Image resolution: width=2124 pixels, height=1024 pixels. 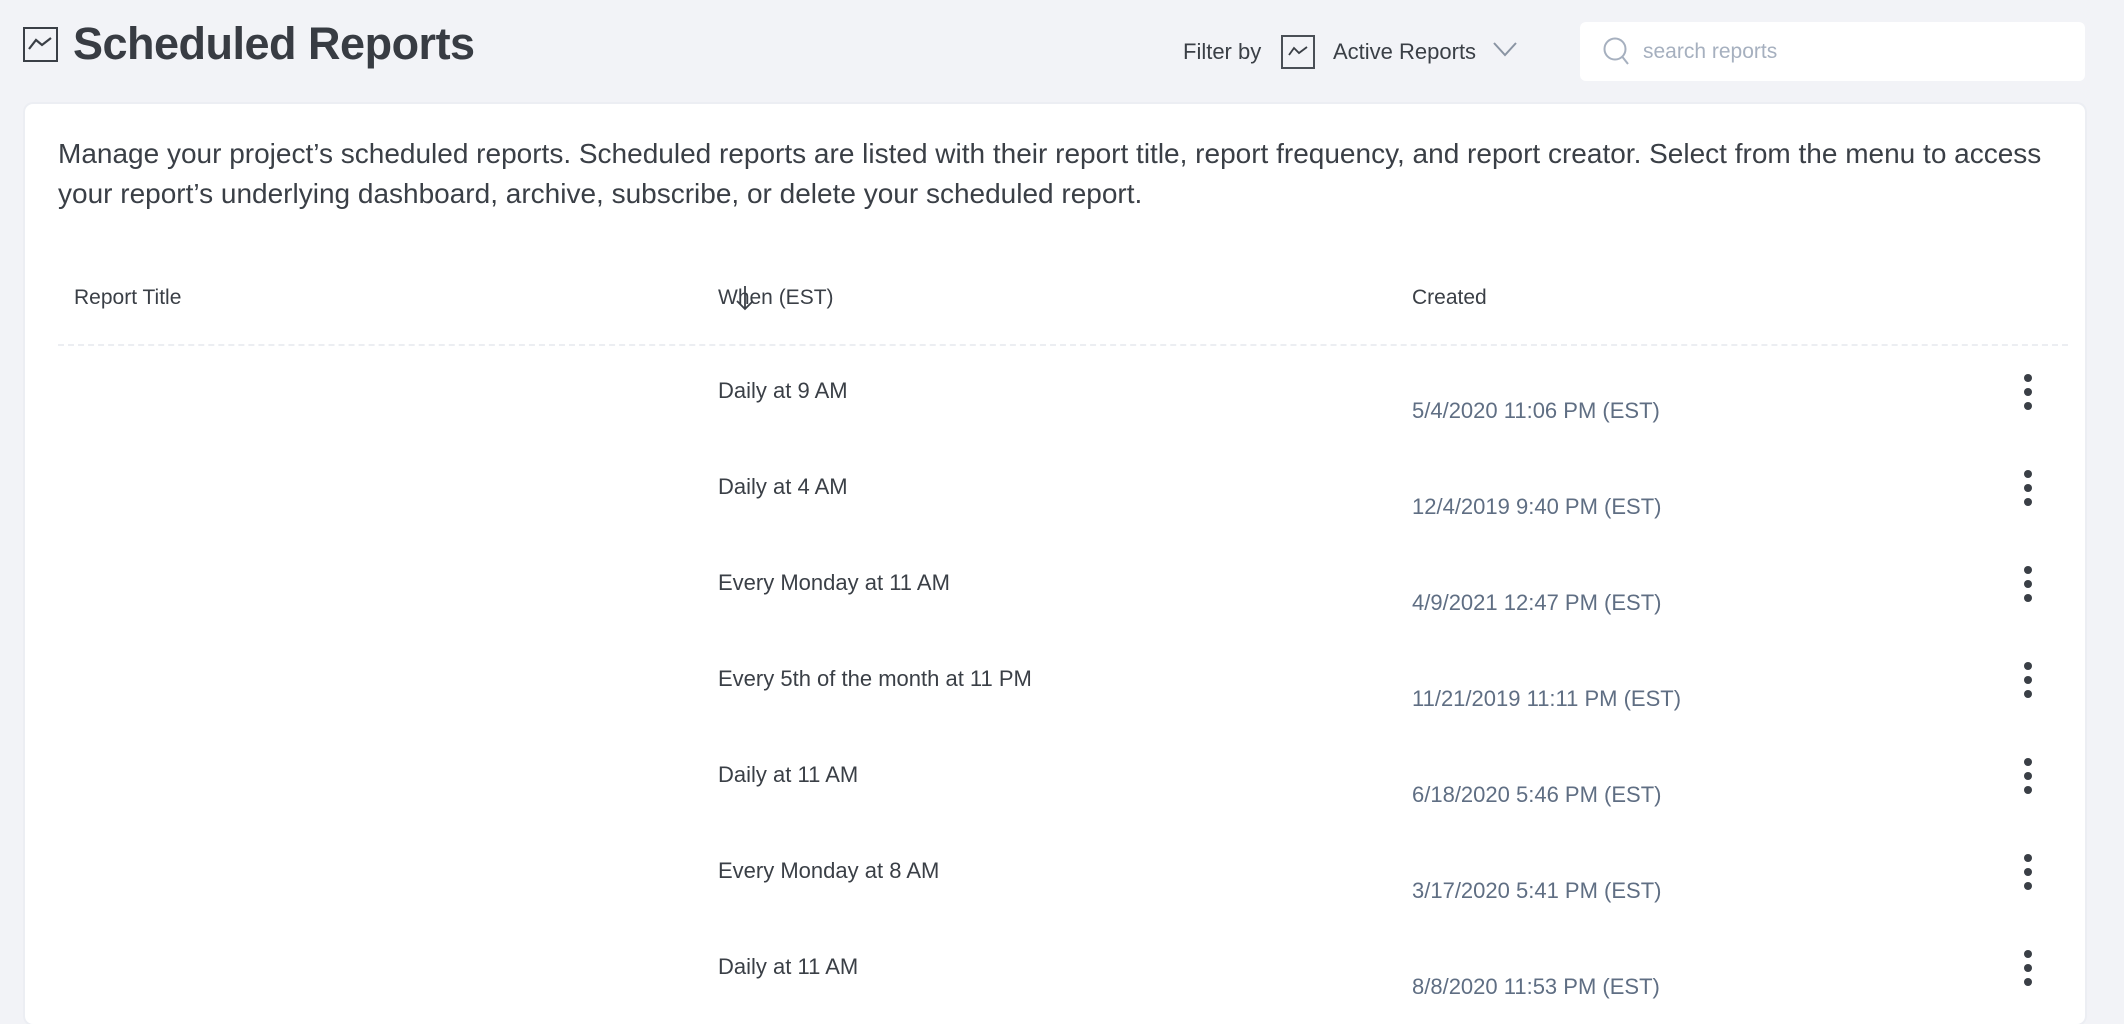 I want to click on search-box, so click(x=1832, y=51).